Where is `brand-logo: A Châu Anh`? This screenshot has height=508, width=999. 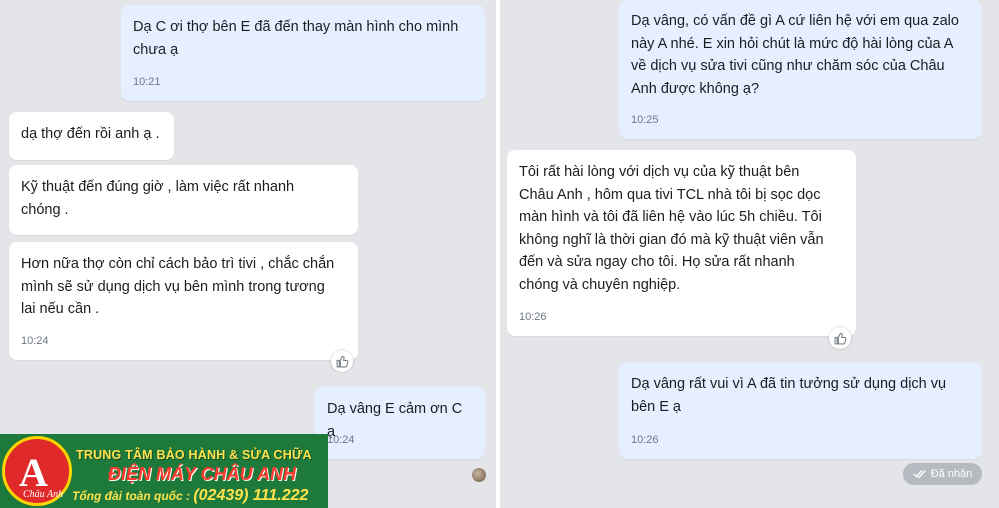 brand-logo: A Châu Anh is located at coordinates (37, 471).